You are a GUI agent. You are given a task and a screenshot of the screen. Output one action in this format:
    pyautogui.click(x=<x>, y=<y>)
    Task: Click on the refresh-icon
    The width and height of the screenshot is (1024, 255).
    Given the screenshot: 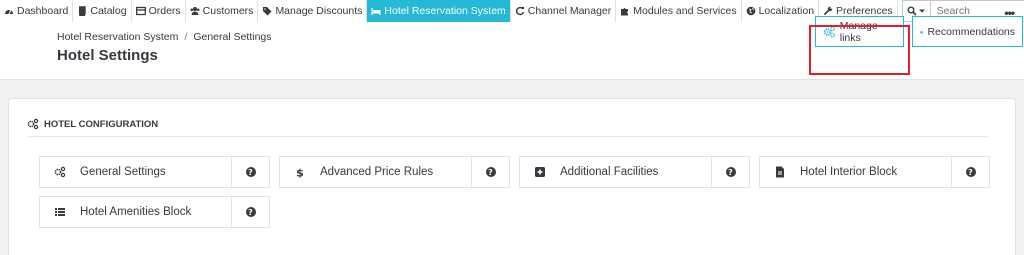 What is the action you would take?
    pyautogui.click(x=519, y=11)
    